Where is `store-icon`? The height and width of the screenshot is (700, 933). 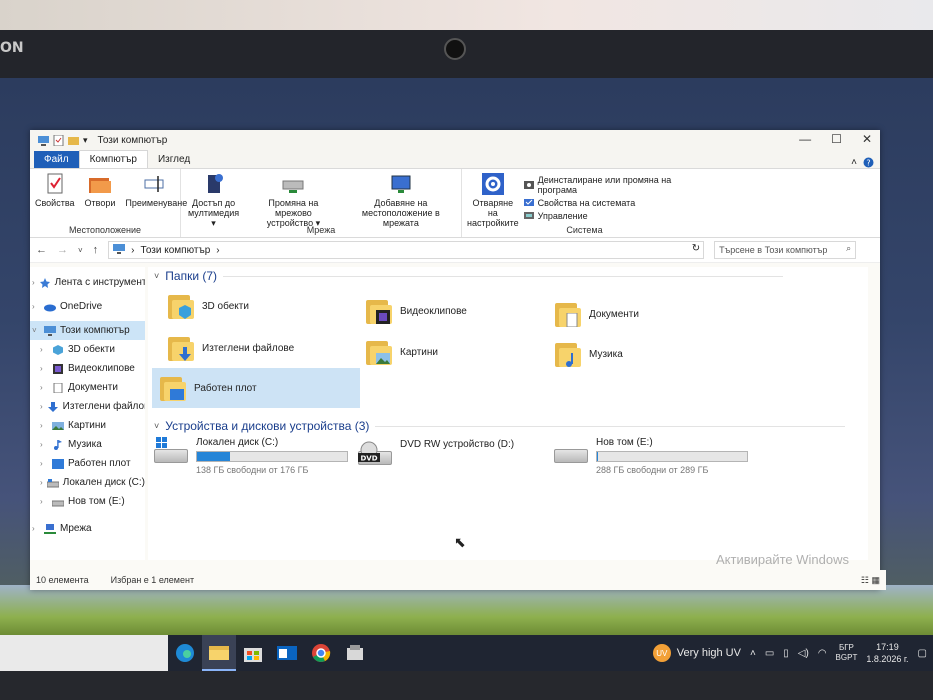 store-icon is located at coordinates (253, 653).